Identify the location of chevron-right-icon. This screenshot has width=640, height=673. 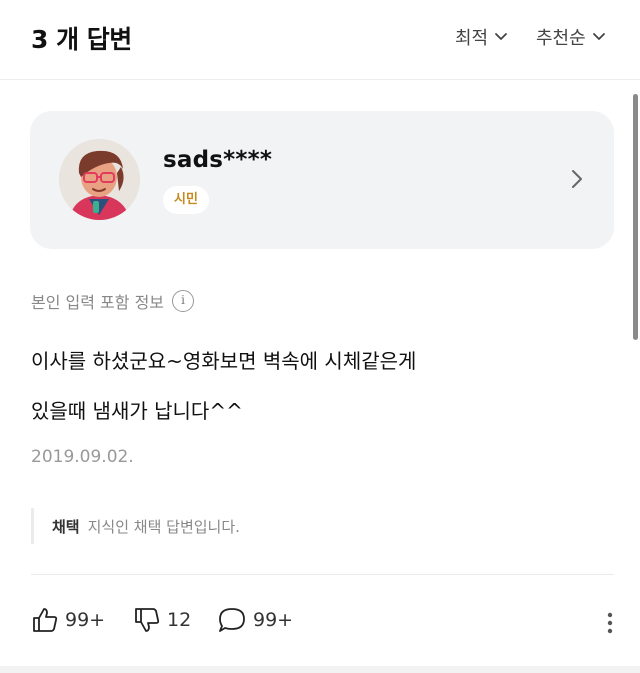
(577, 179).